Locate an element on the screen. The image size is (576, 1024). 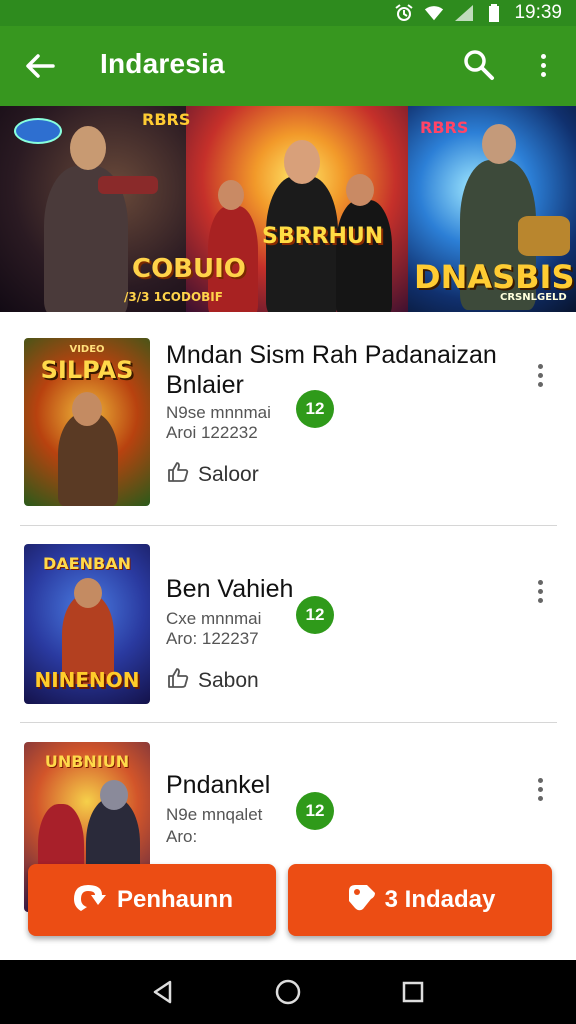
item-meta: Aro: 122237 is located at coordinates (212, 638).